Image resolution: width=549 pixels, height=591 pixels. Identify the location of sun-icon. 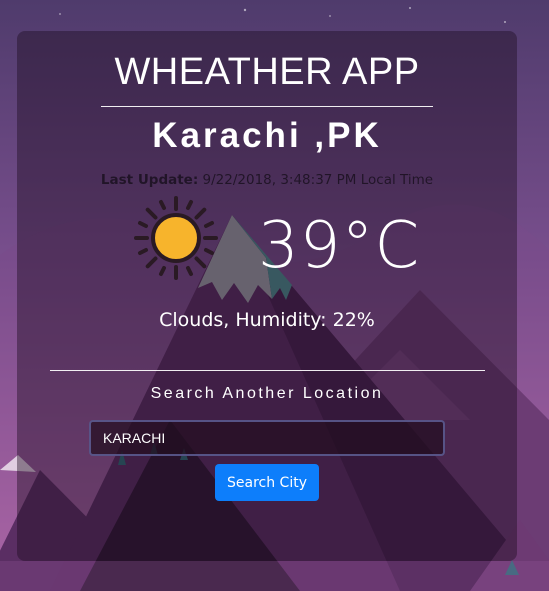
(176, 238).